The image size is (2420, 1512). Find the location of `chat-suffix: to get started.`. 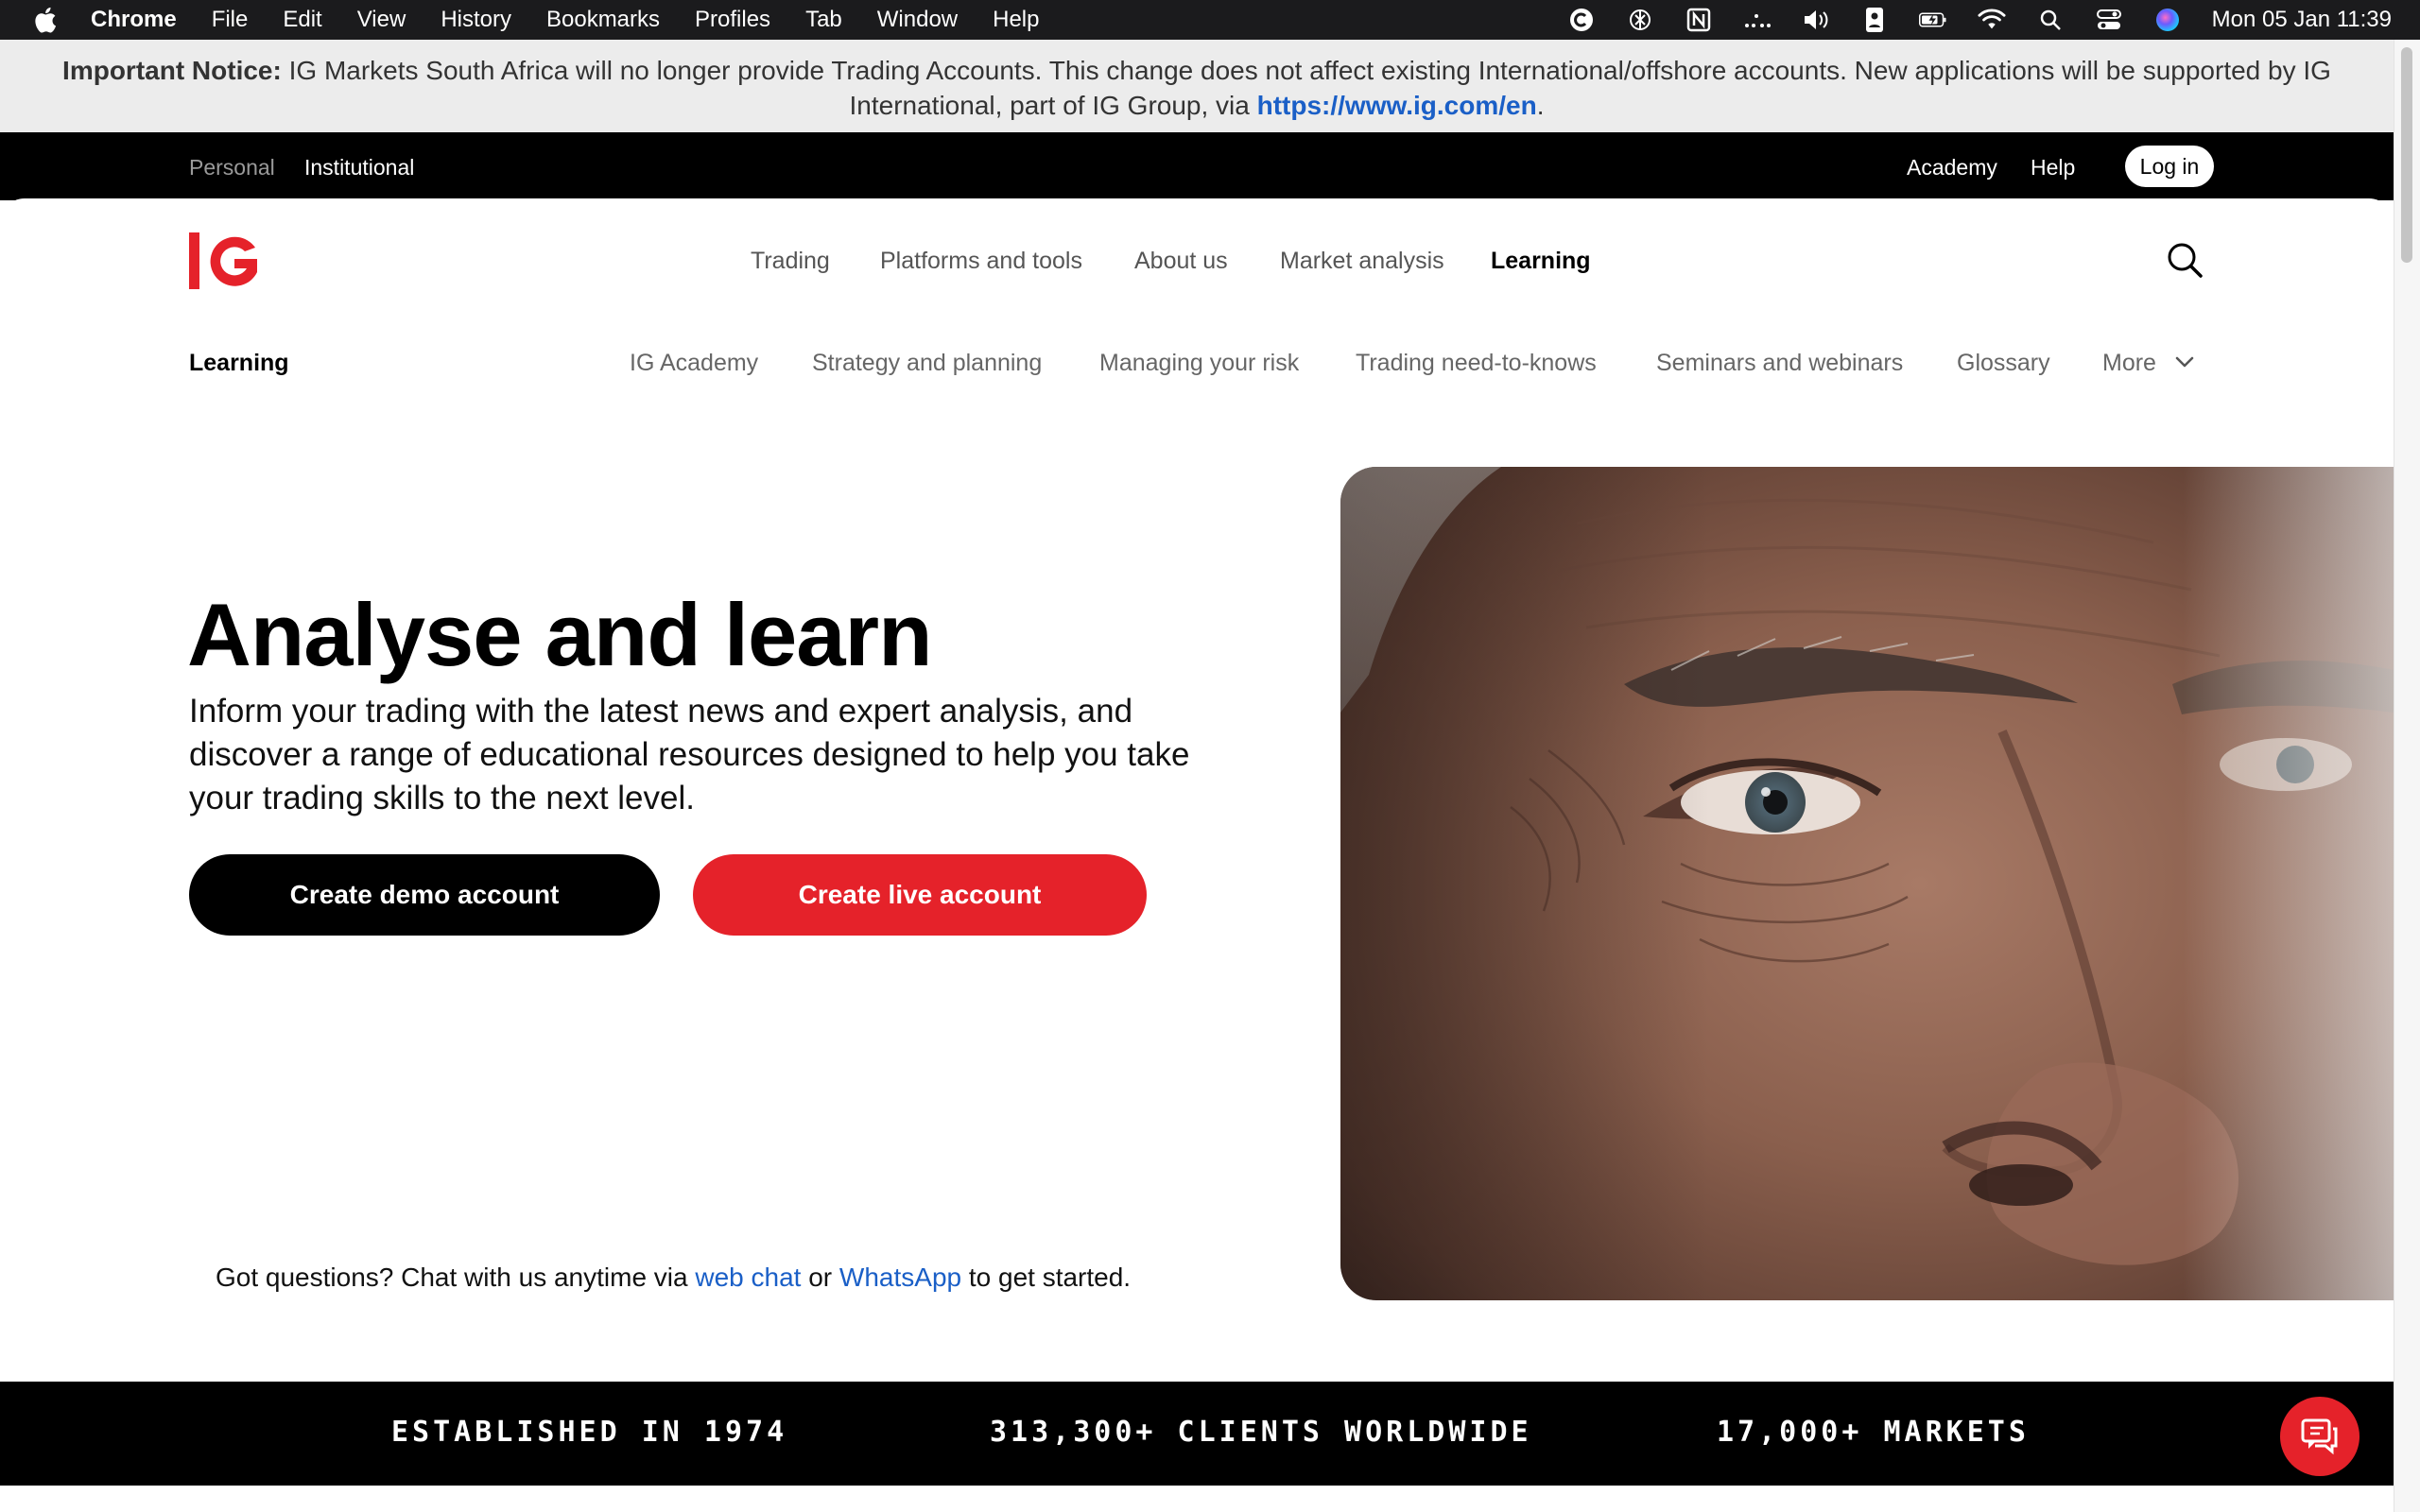

chat-suffix: to get started. is located at coordinates (1046, 1277).